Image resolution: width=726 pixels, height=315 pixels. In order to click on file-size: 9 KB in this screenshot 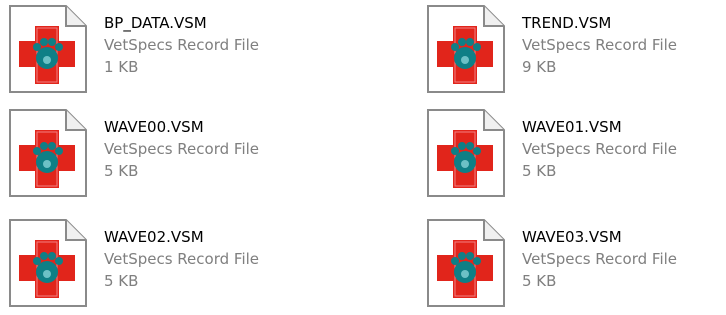, I will do `click(539, 67)`.